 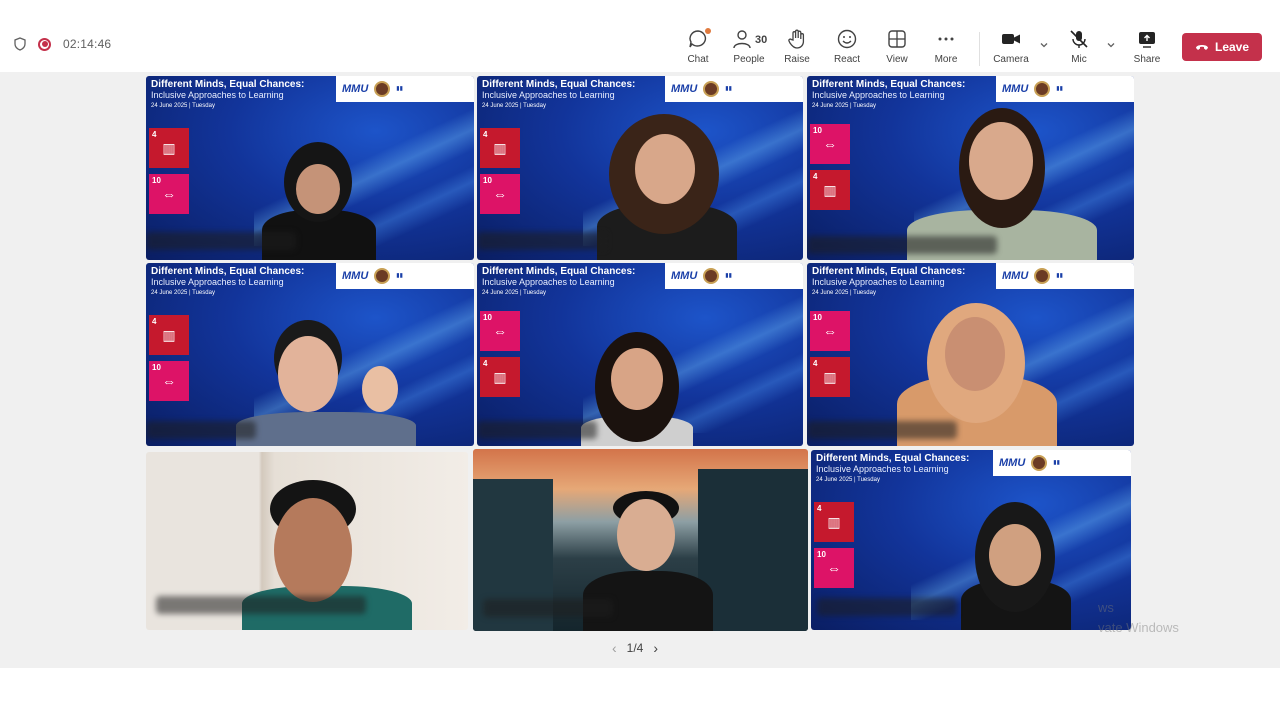 I want to click on react-button: React, so click(x=847, y=46).